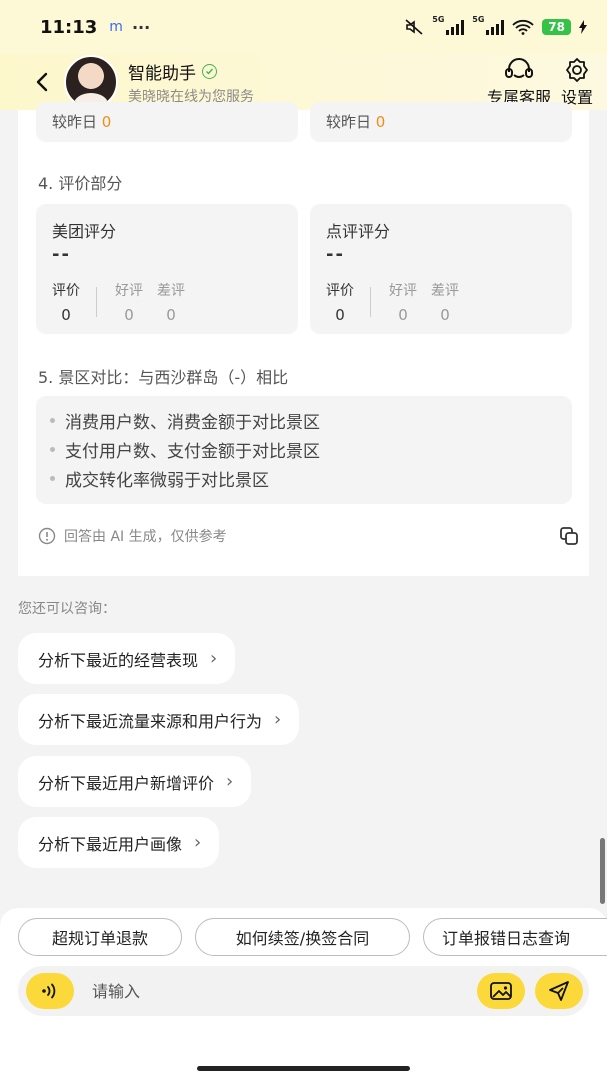 The image size is (607, 1080). I want to click on signal-icon-1: 5G, so click(448, 25).